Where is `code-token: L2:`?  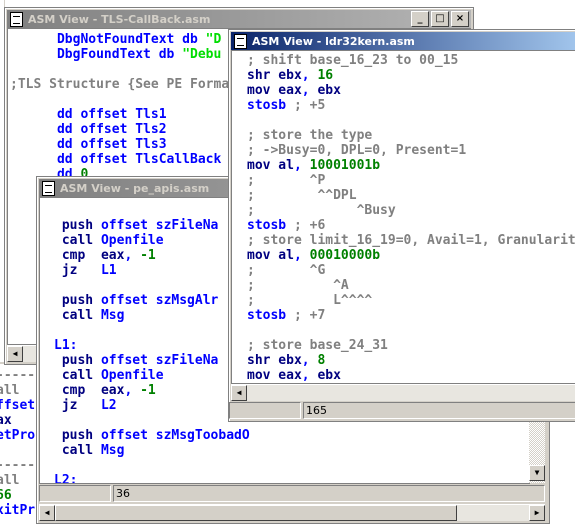 code-token: L2: is located at coordinates (66, 478).